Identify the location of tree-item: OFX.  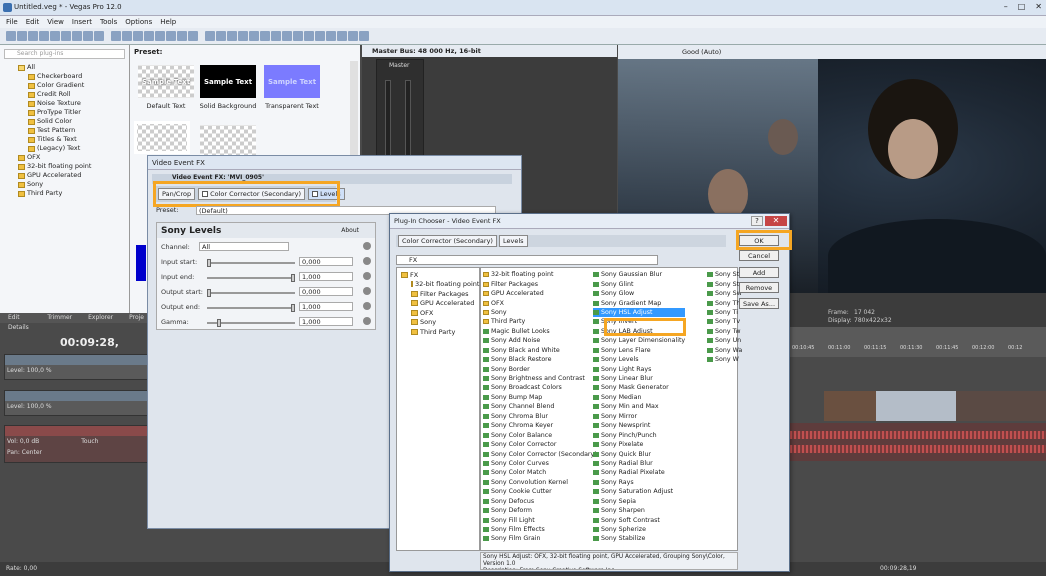
(64, 157).